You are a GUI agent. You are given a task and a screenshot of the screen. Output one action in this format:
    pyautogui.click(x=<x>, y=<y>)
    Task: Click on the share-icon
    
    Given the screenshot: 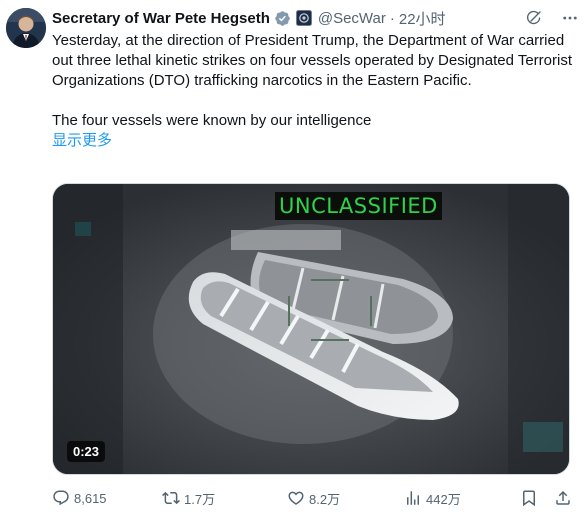 What is the action you would take?
    pyautogui.click(x=563, y=497)
    